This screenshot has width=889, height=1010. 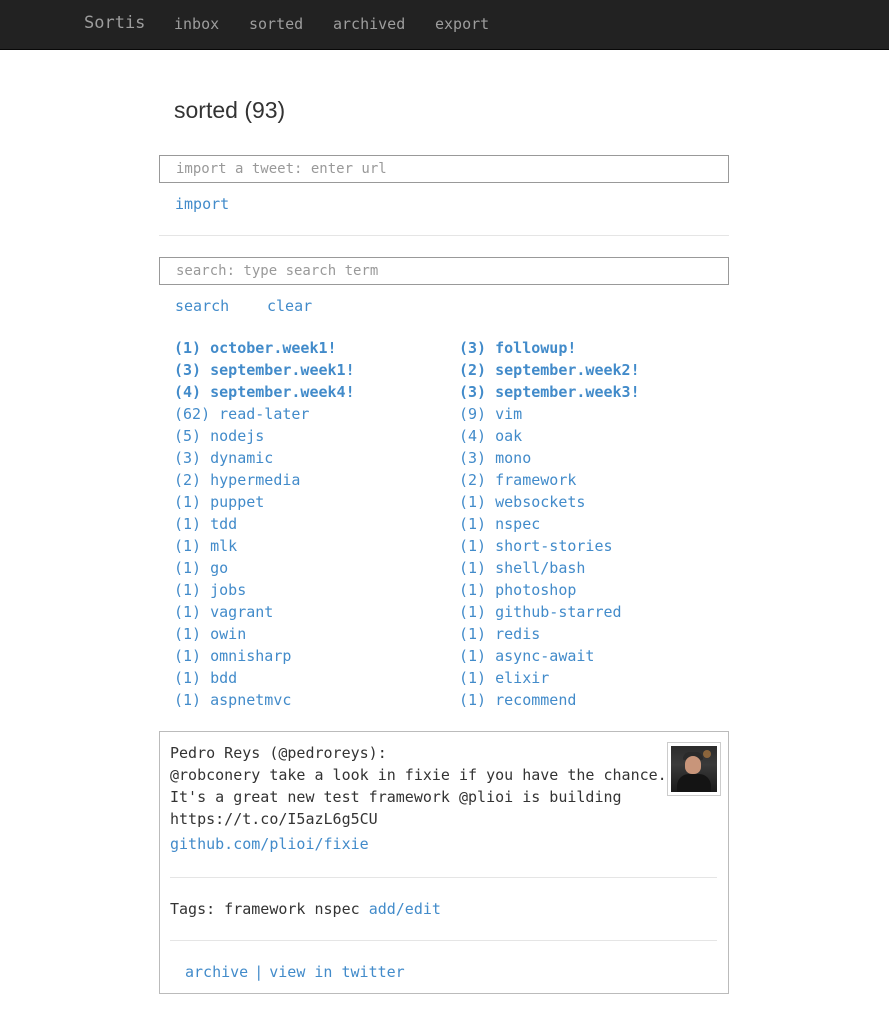 I want to click on tag-link: (1) tdd, so click(x=264, y=524).